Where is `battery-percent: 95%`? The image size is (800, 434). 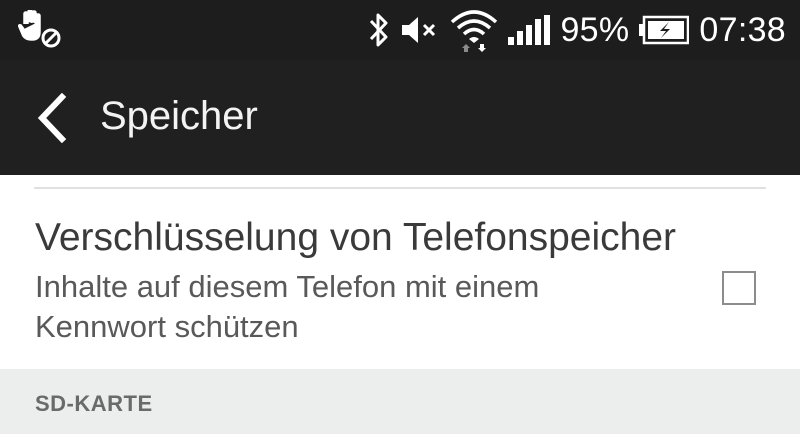 battery-percent: 95% is located at coordinates (595, 29).